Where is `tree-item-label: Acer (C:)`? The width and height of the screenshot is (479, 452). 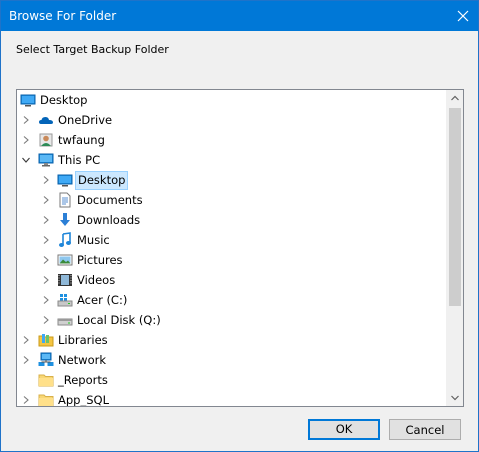 tree-item-label: Acer (C:) is located at coordinates (102, 300).